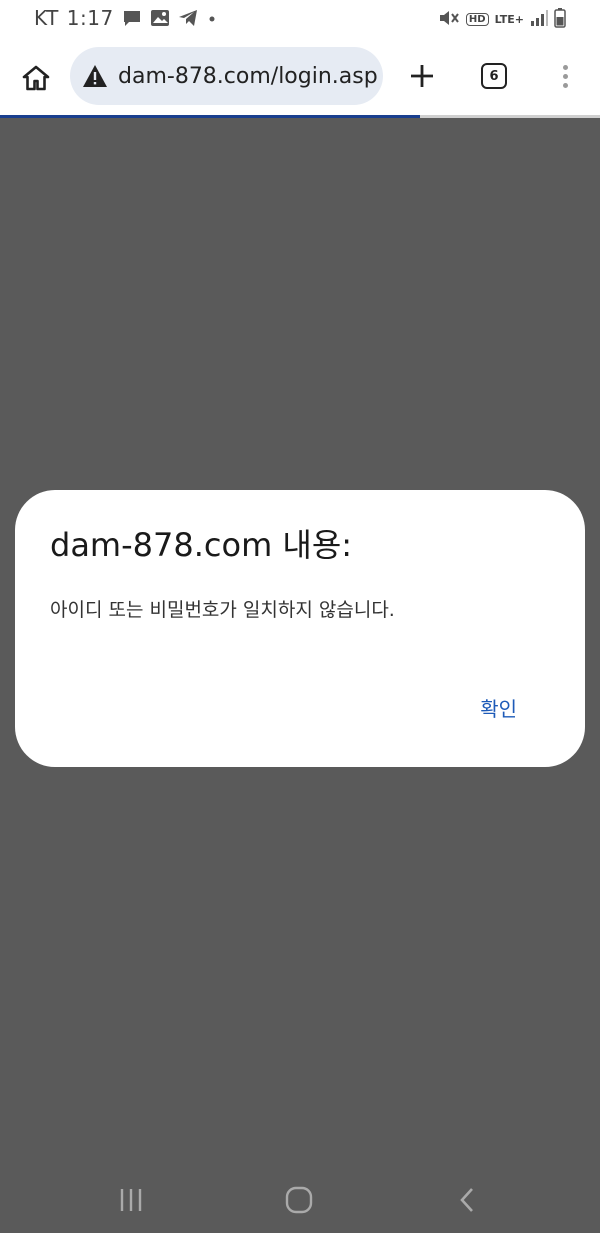 The image size is (600, 1233). I want to click on dialog-title: dam-878.com 내용:, so click(201, 545).